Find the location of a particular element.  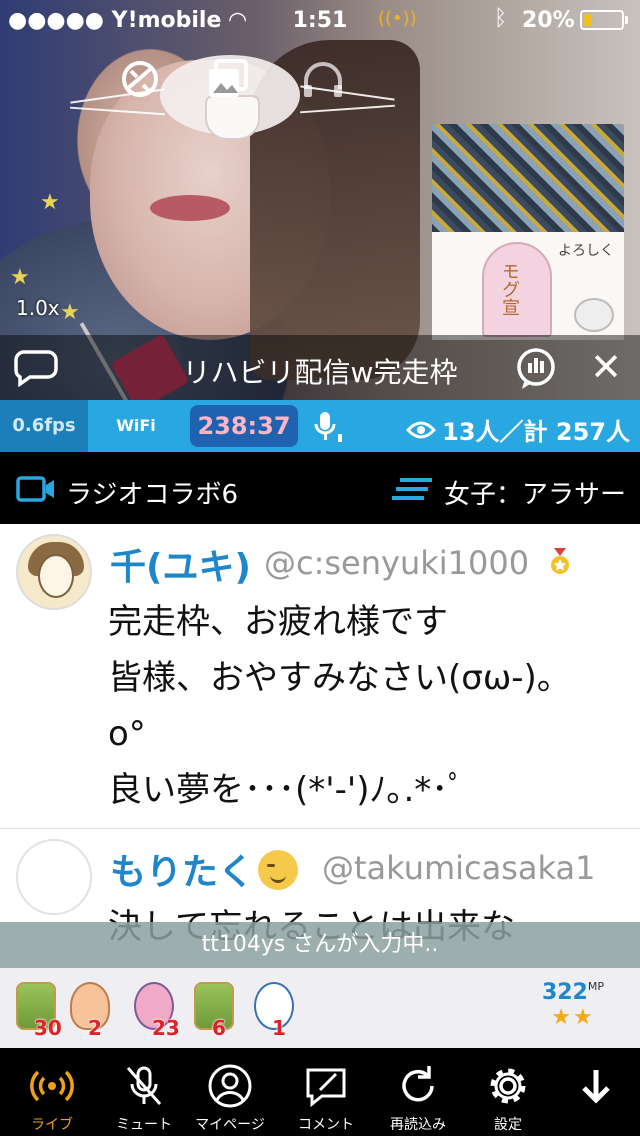

headphones-icon is located at coordinates (323, 80).